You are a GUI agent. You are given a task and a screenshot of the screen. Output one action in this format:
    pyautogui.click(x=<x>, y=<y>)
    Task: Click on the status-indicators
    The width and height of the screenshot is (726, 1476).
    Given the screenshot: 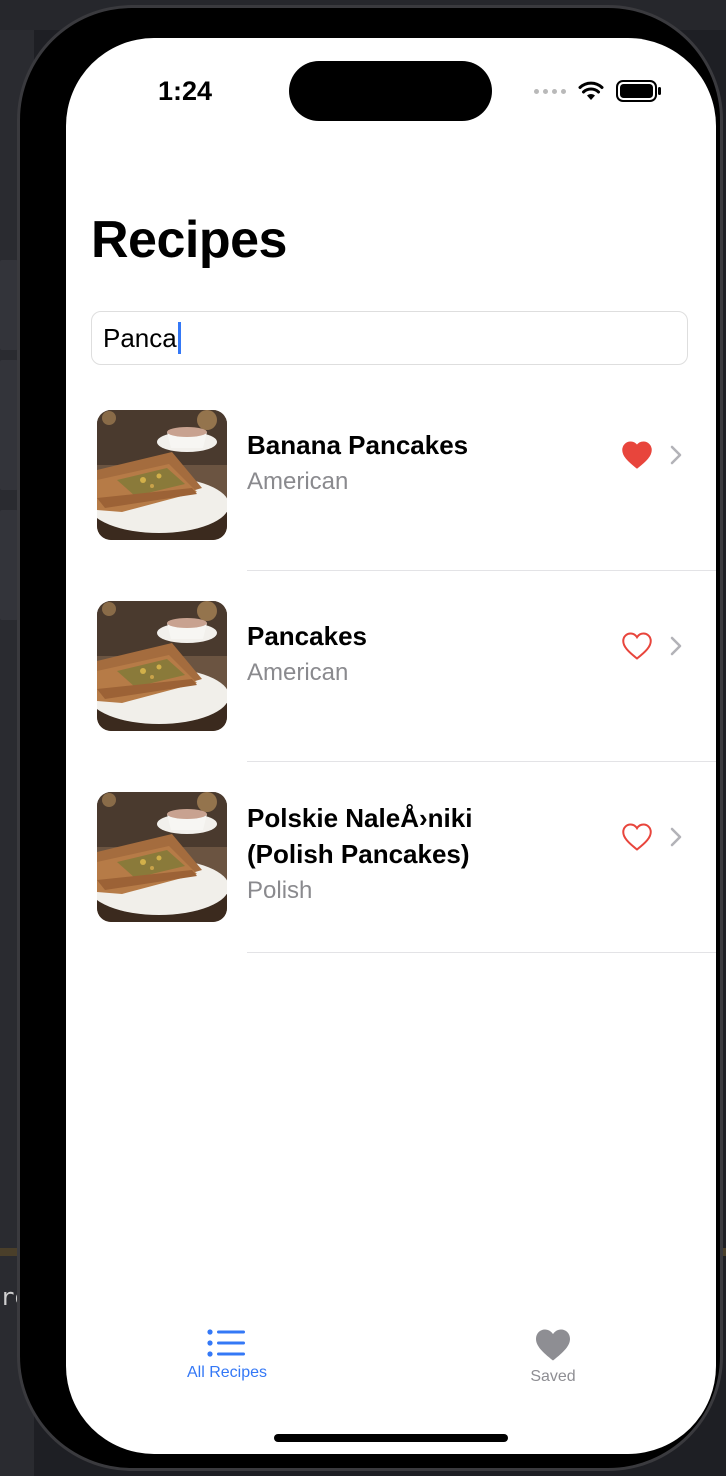 What is the action you would take?
    pyautogui.click(x=598, y=91)
    